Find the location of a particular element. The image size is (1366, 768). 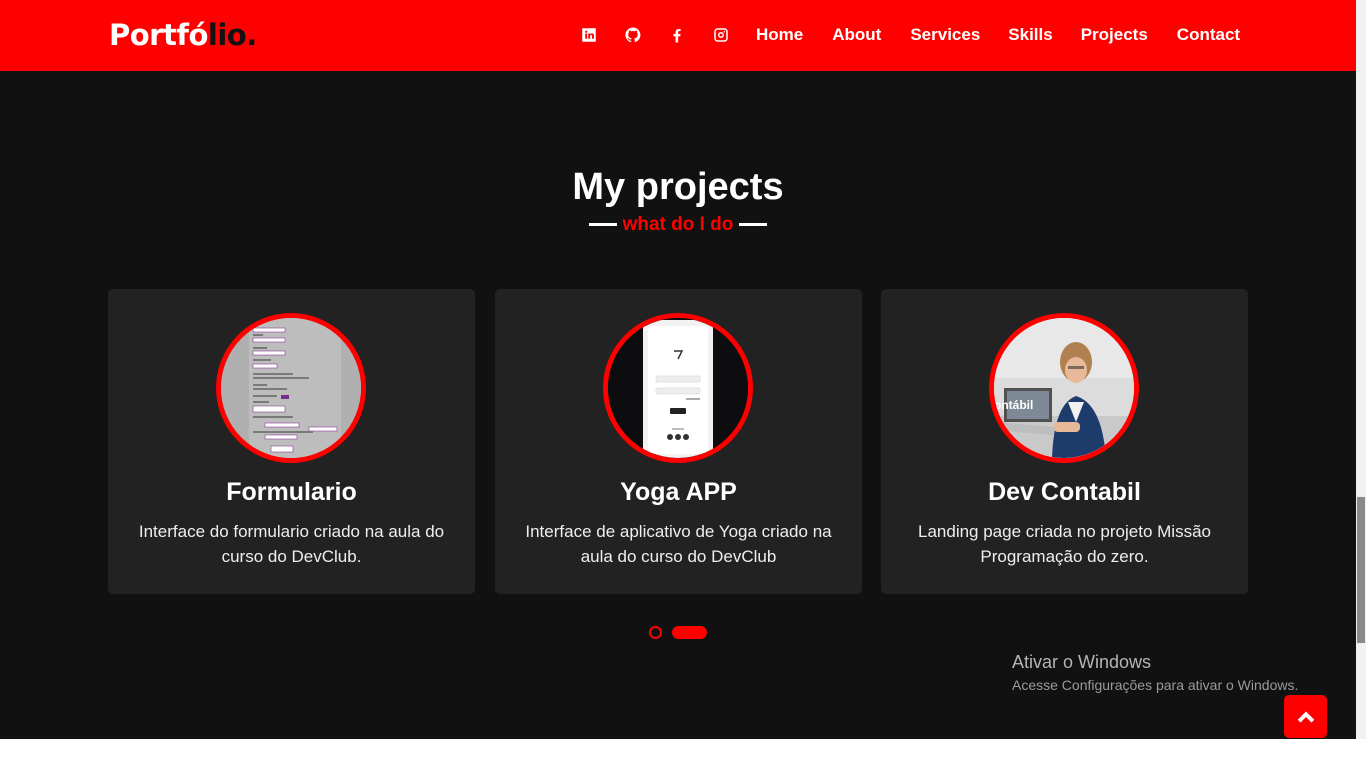

subtitle-line-left is located at coordinates (602, 225).